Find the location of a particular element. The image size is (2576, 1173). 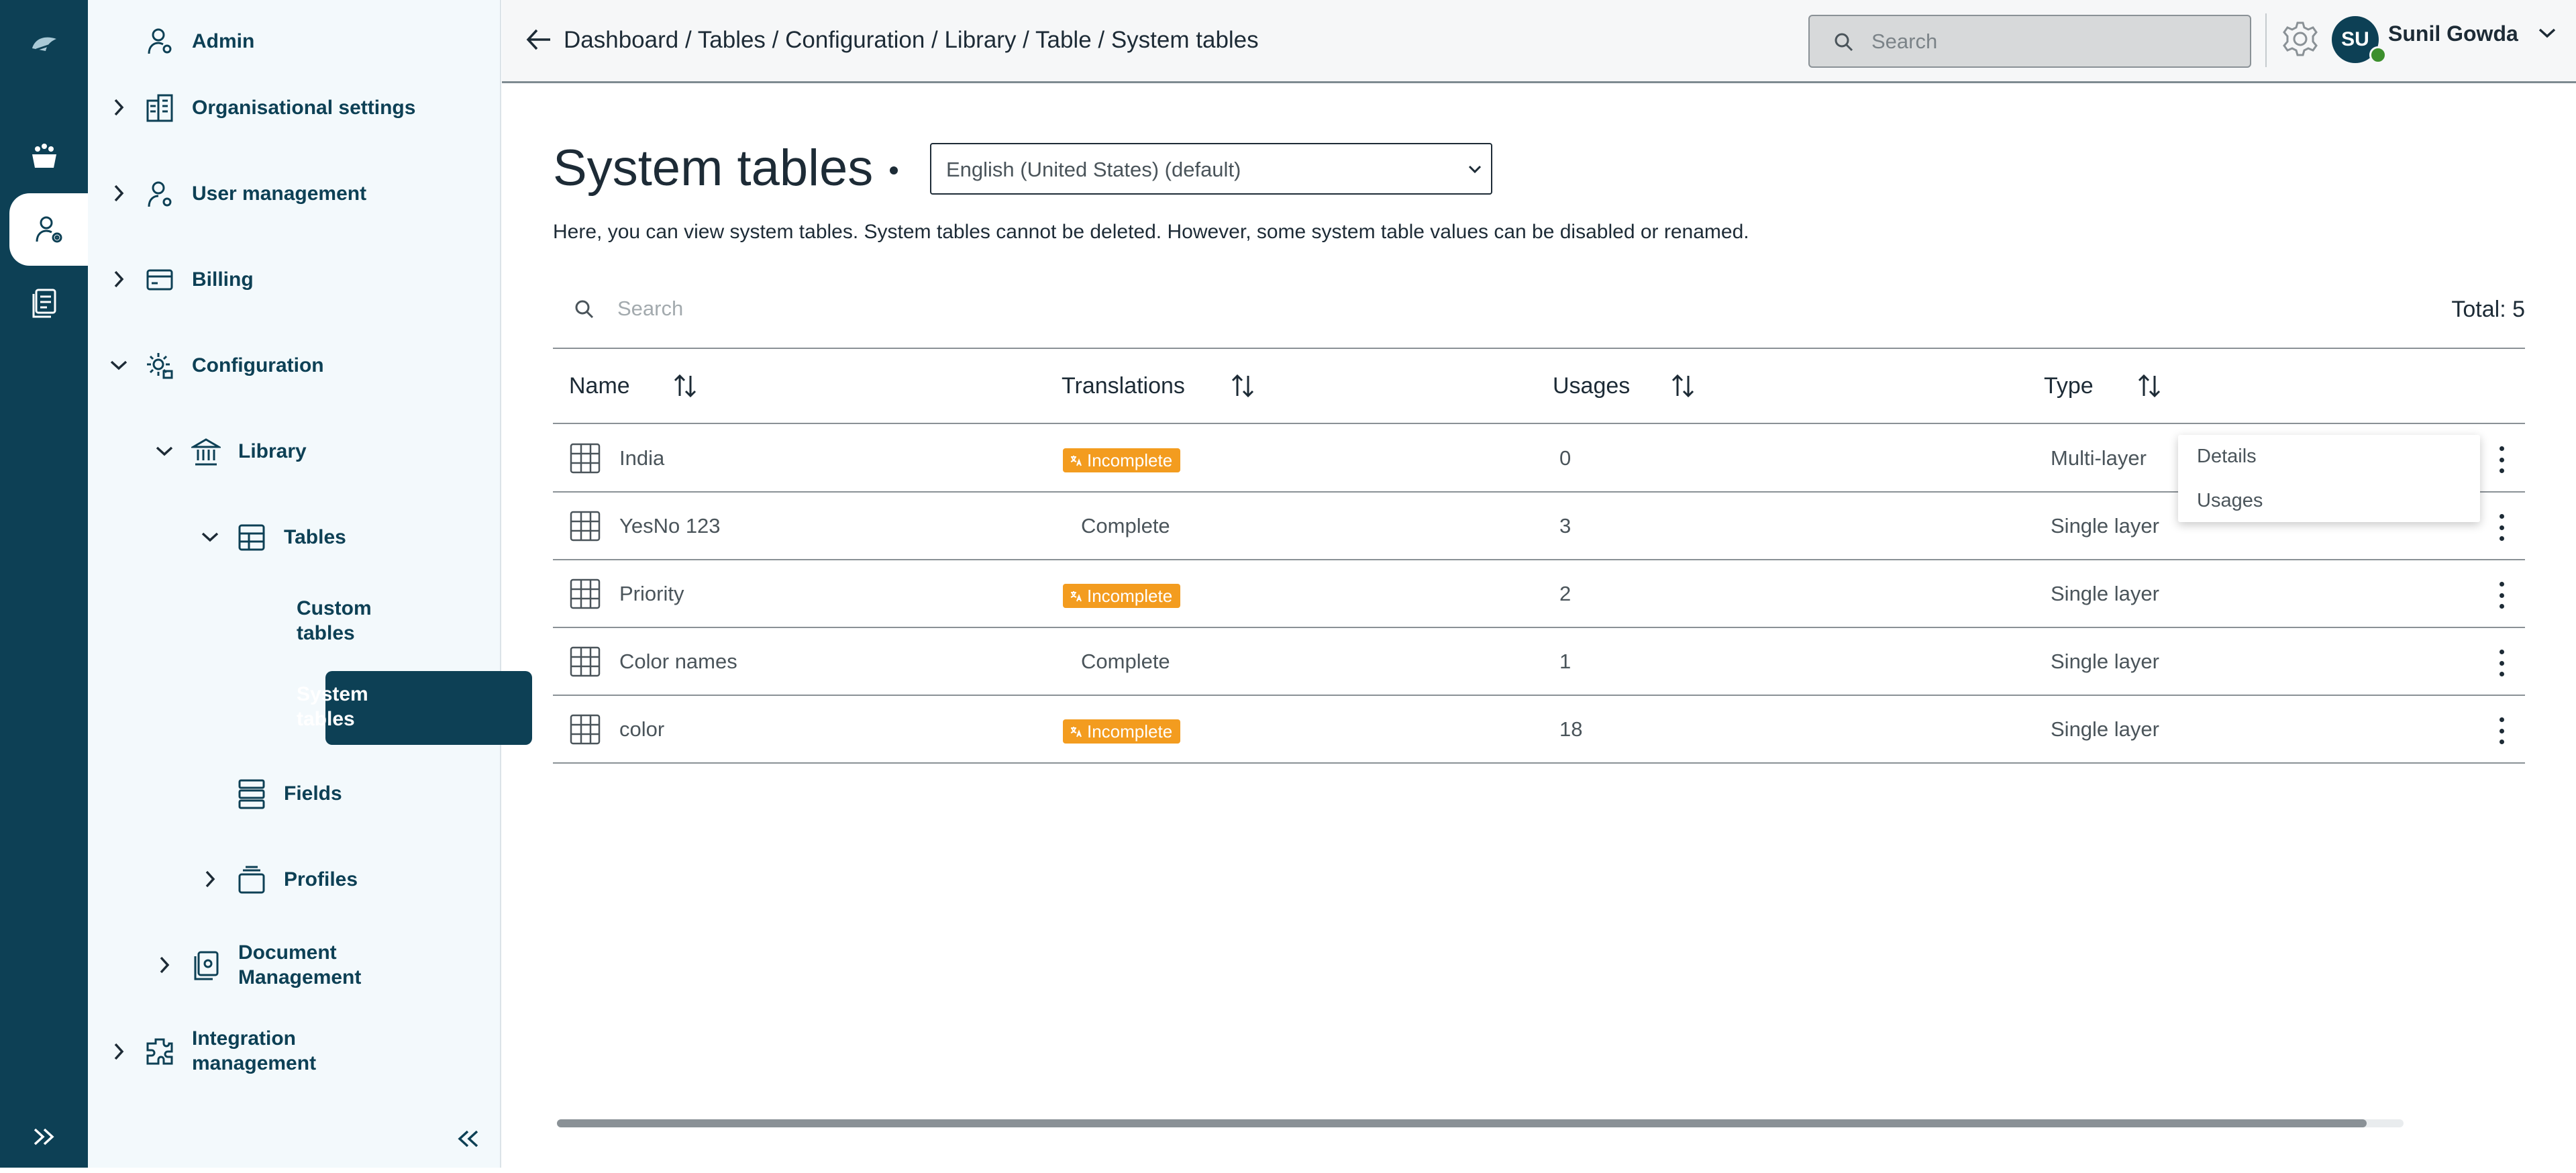

page-title: System tables is located at coordinates (713, 168).